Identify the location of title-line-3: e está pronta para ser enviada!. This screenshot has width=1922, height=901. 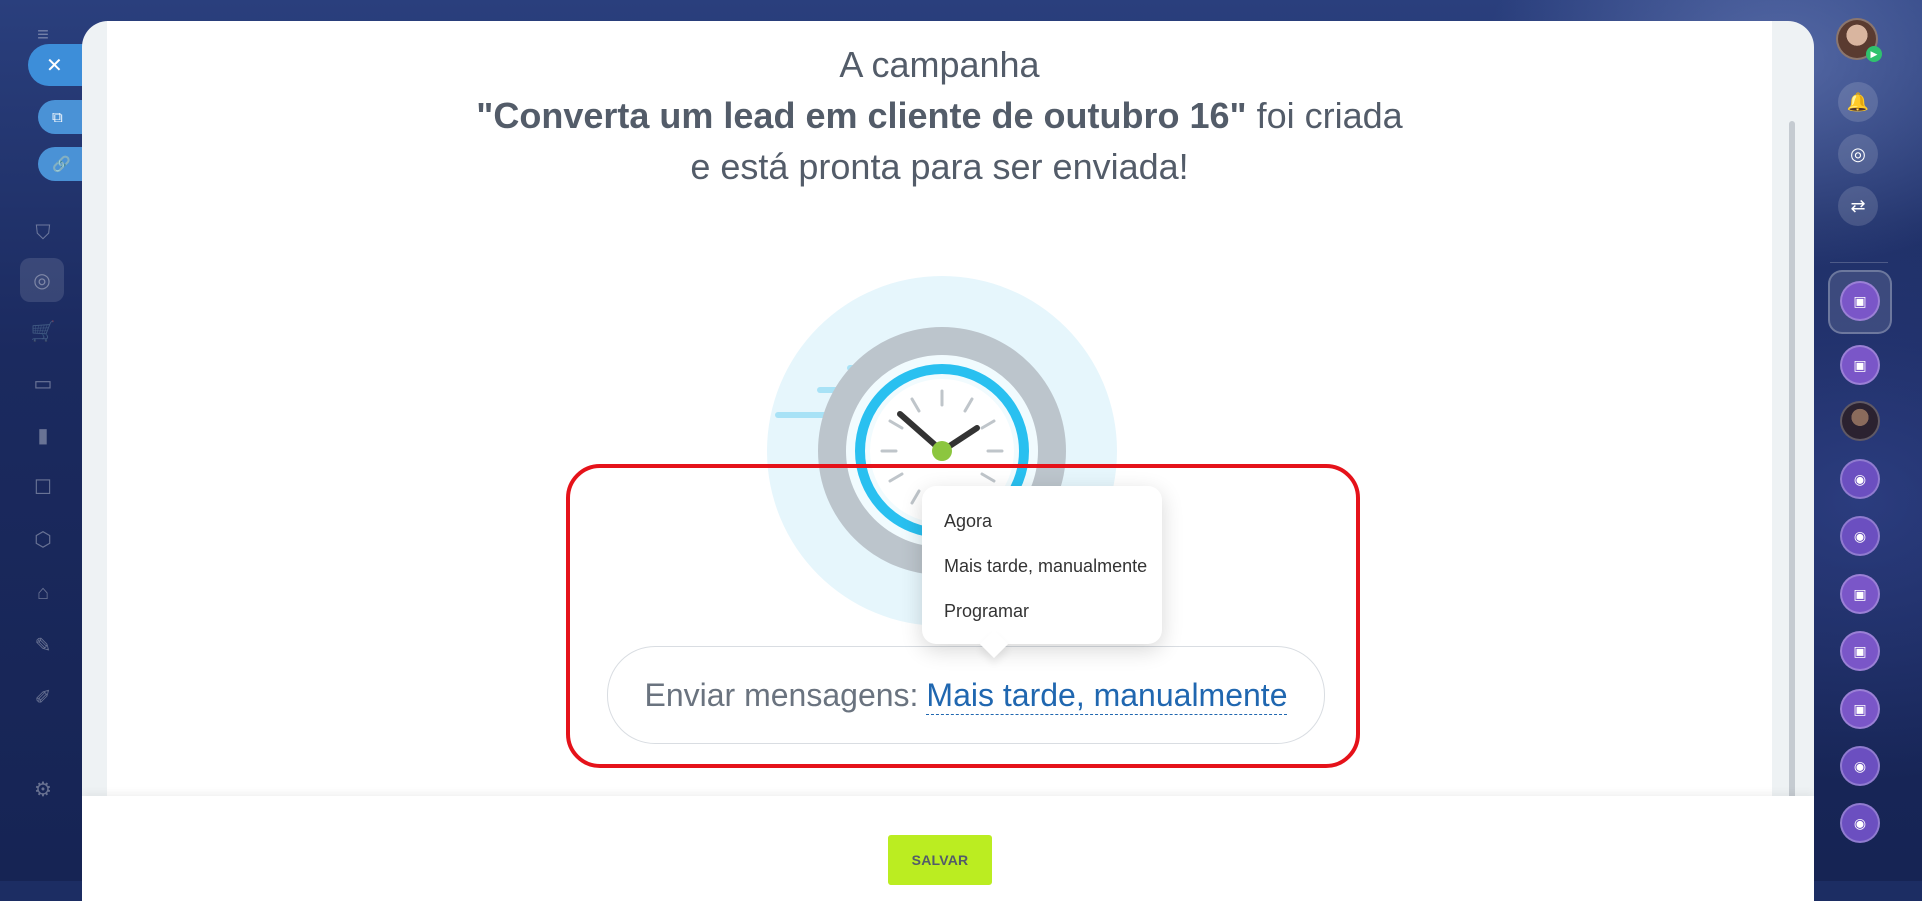
(939, 166).